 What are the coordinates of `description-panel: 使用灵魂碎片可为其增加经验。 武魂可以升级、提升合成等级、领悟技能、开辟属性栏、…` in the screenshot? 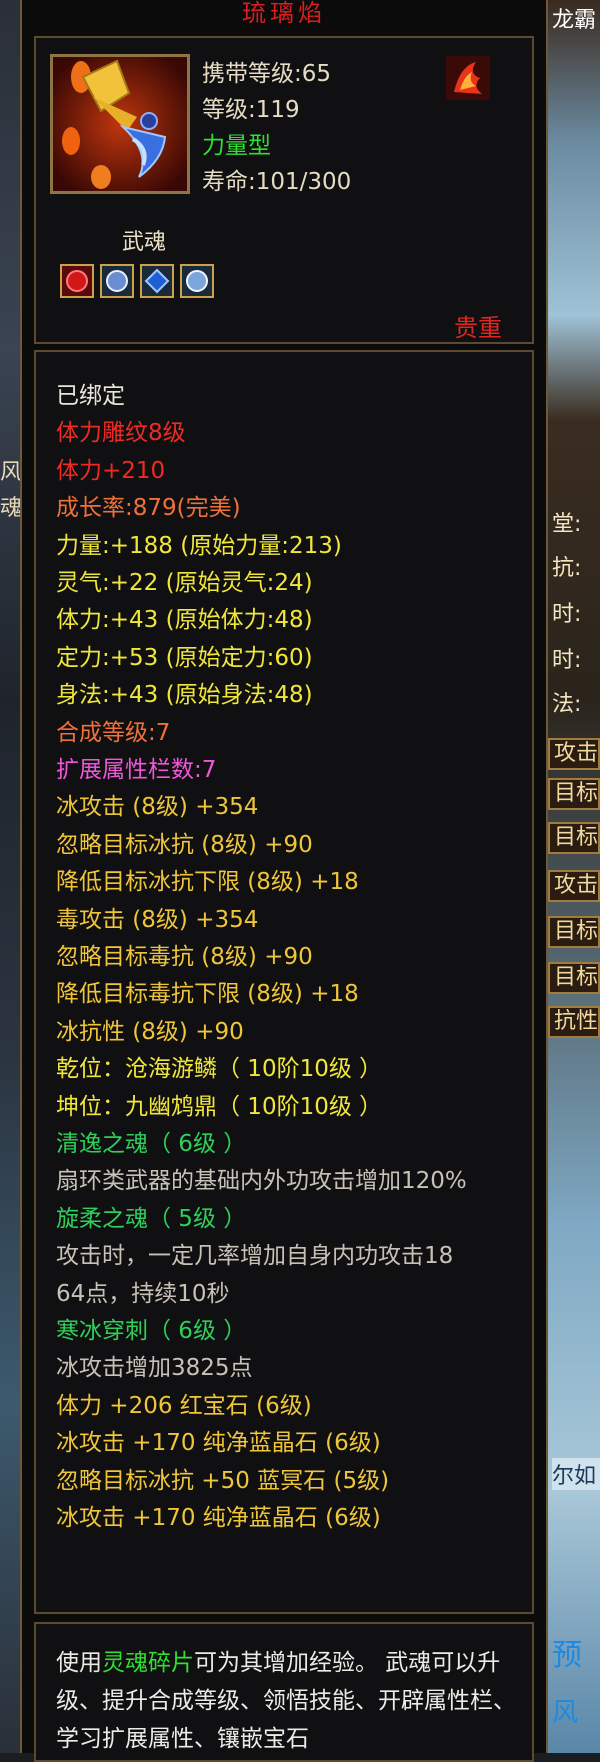 It's located at (284, 1692).